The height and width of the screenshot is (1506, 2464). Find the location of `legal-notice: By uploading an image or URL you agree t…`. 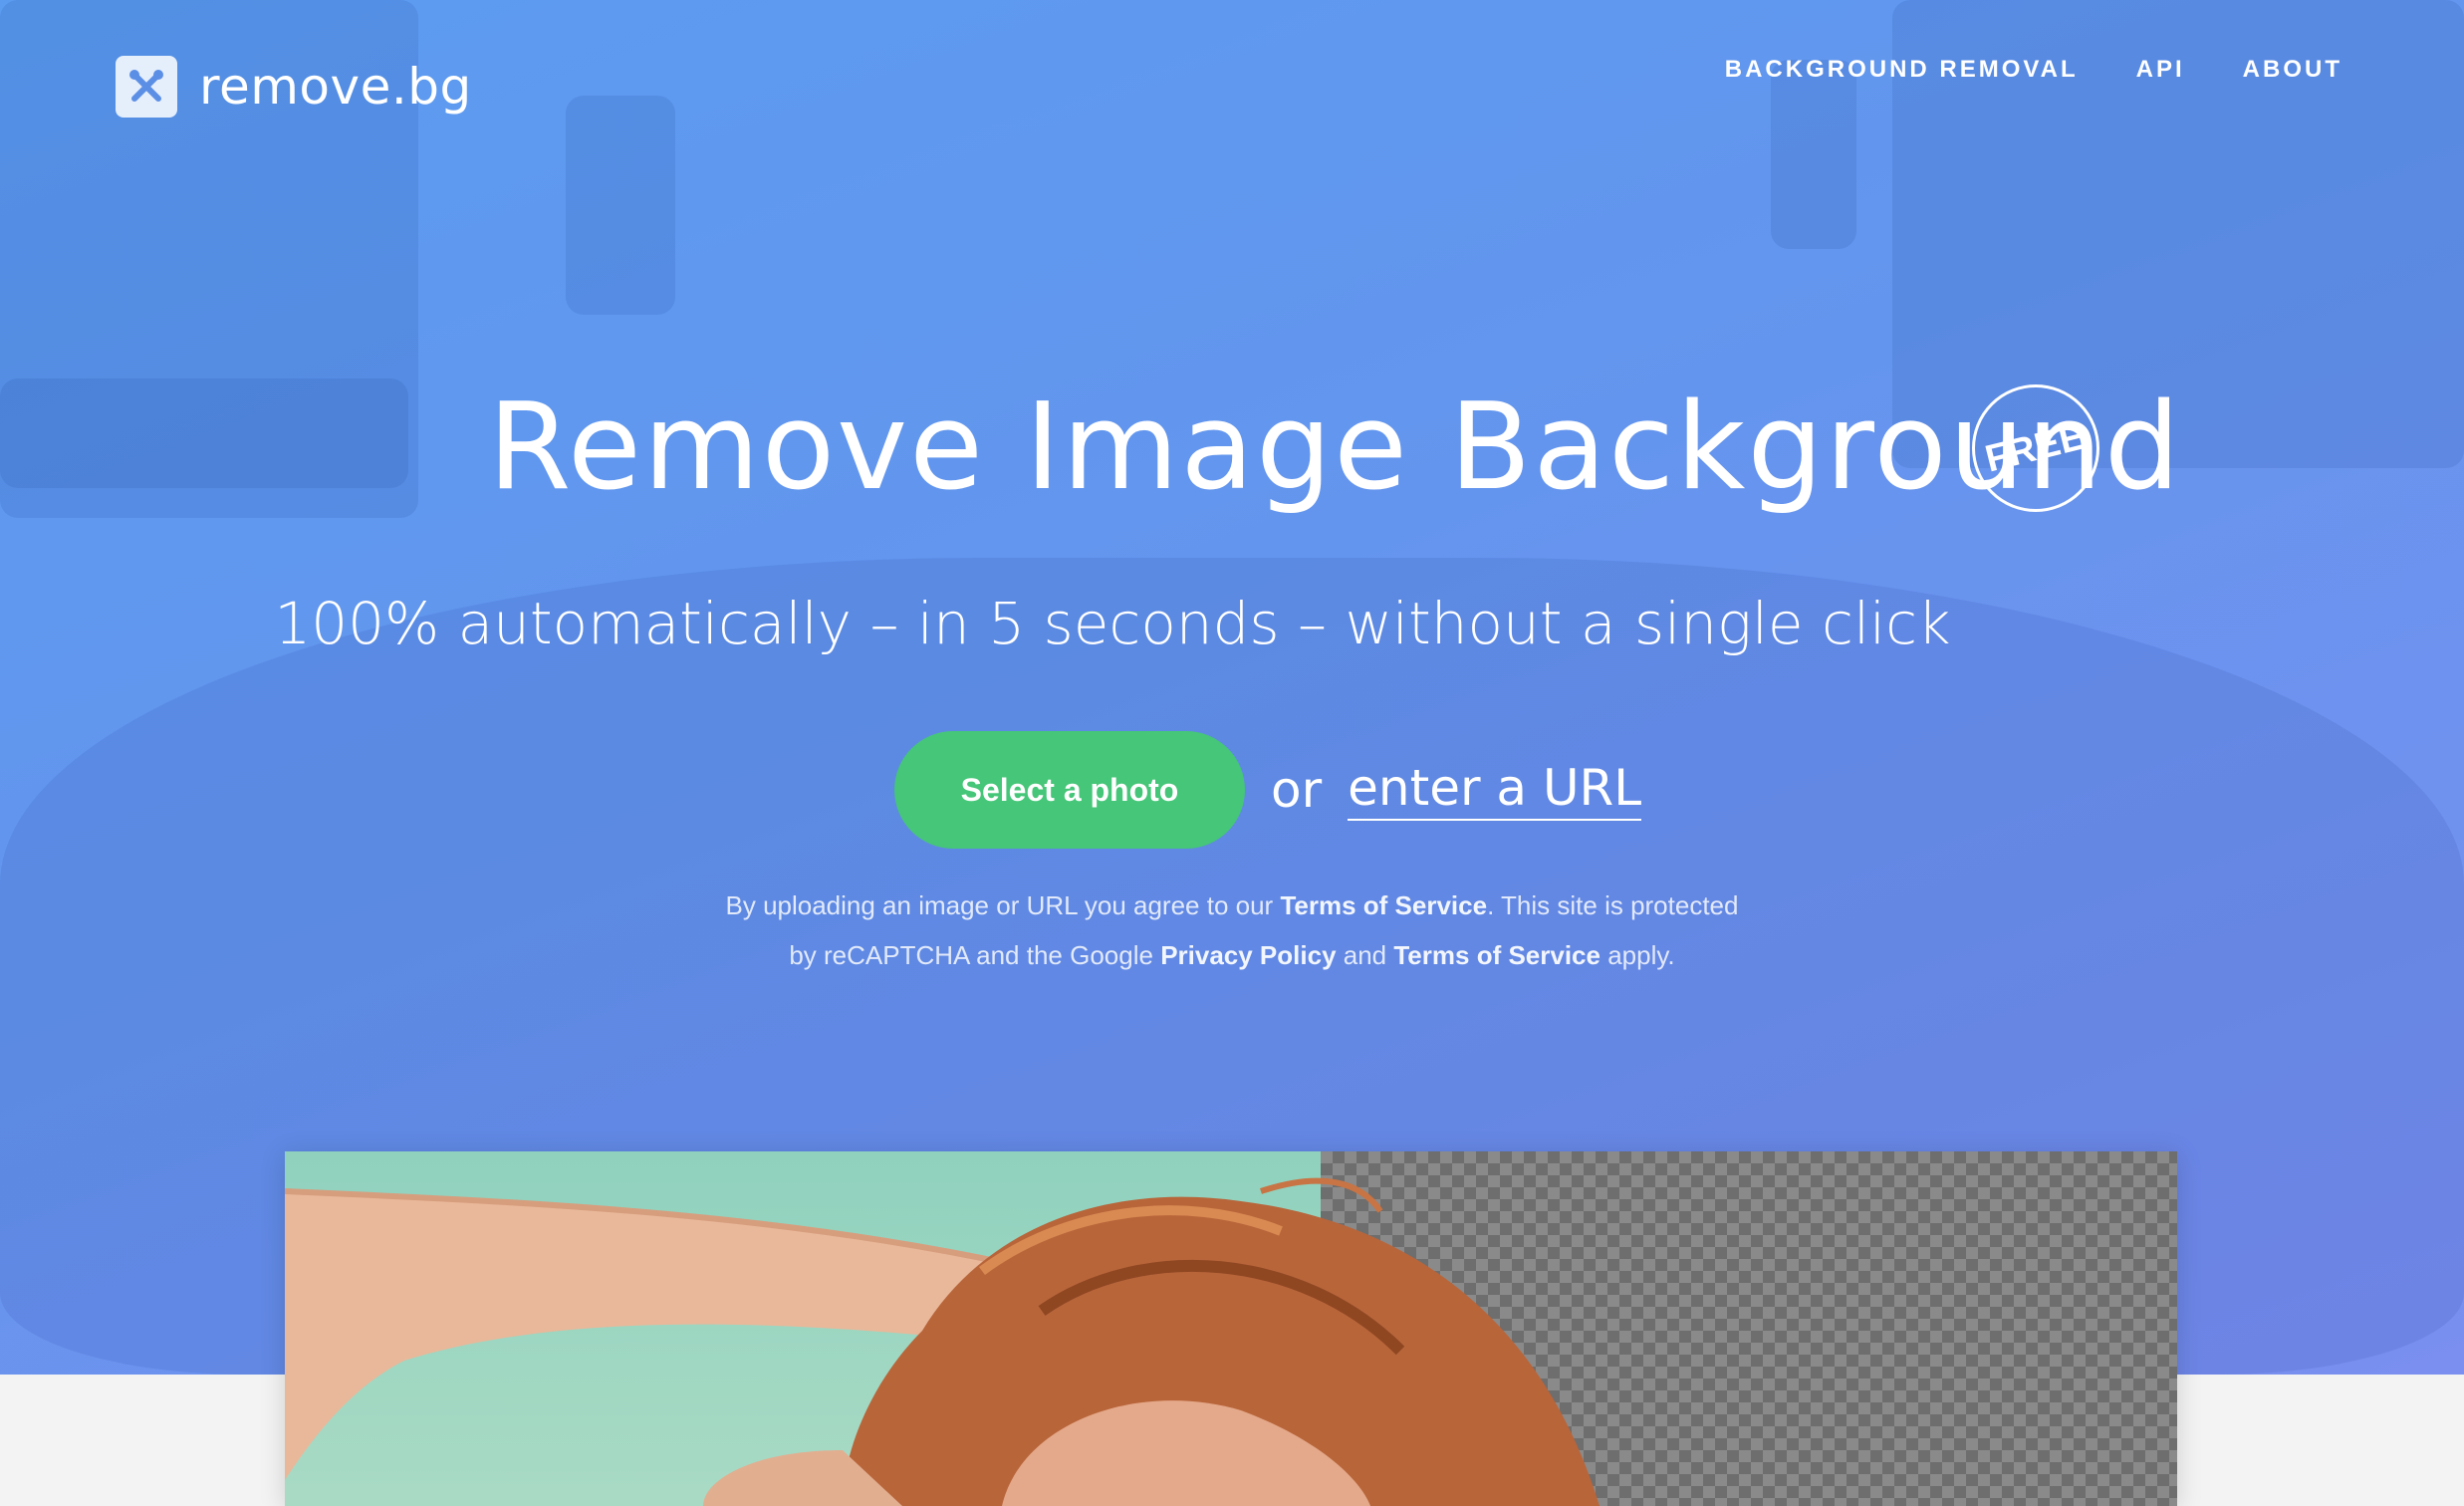

legal-notice: By uploading an image or URL you agree t… is located at coordinates (1232, 930).